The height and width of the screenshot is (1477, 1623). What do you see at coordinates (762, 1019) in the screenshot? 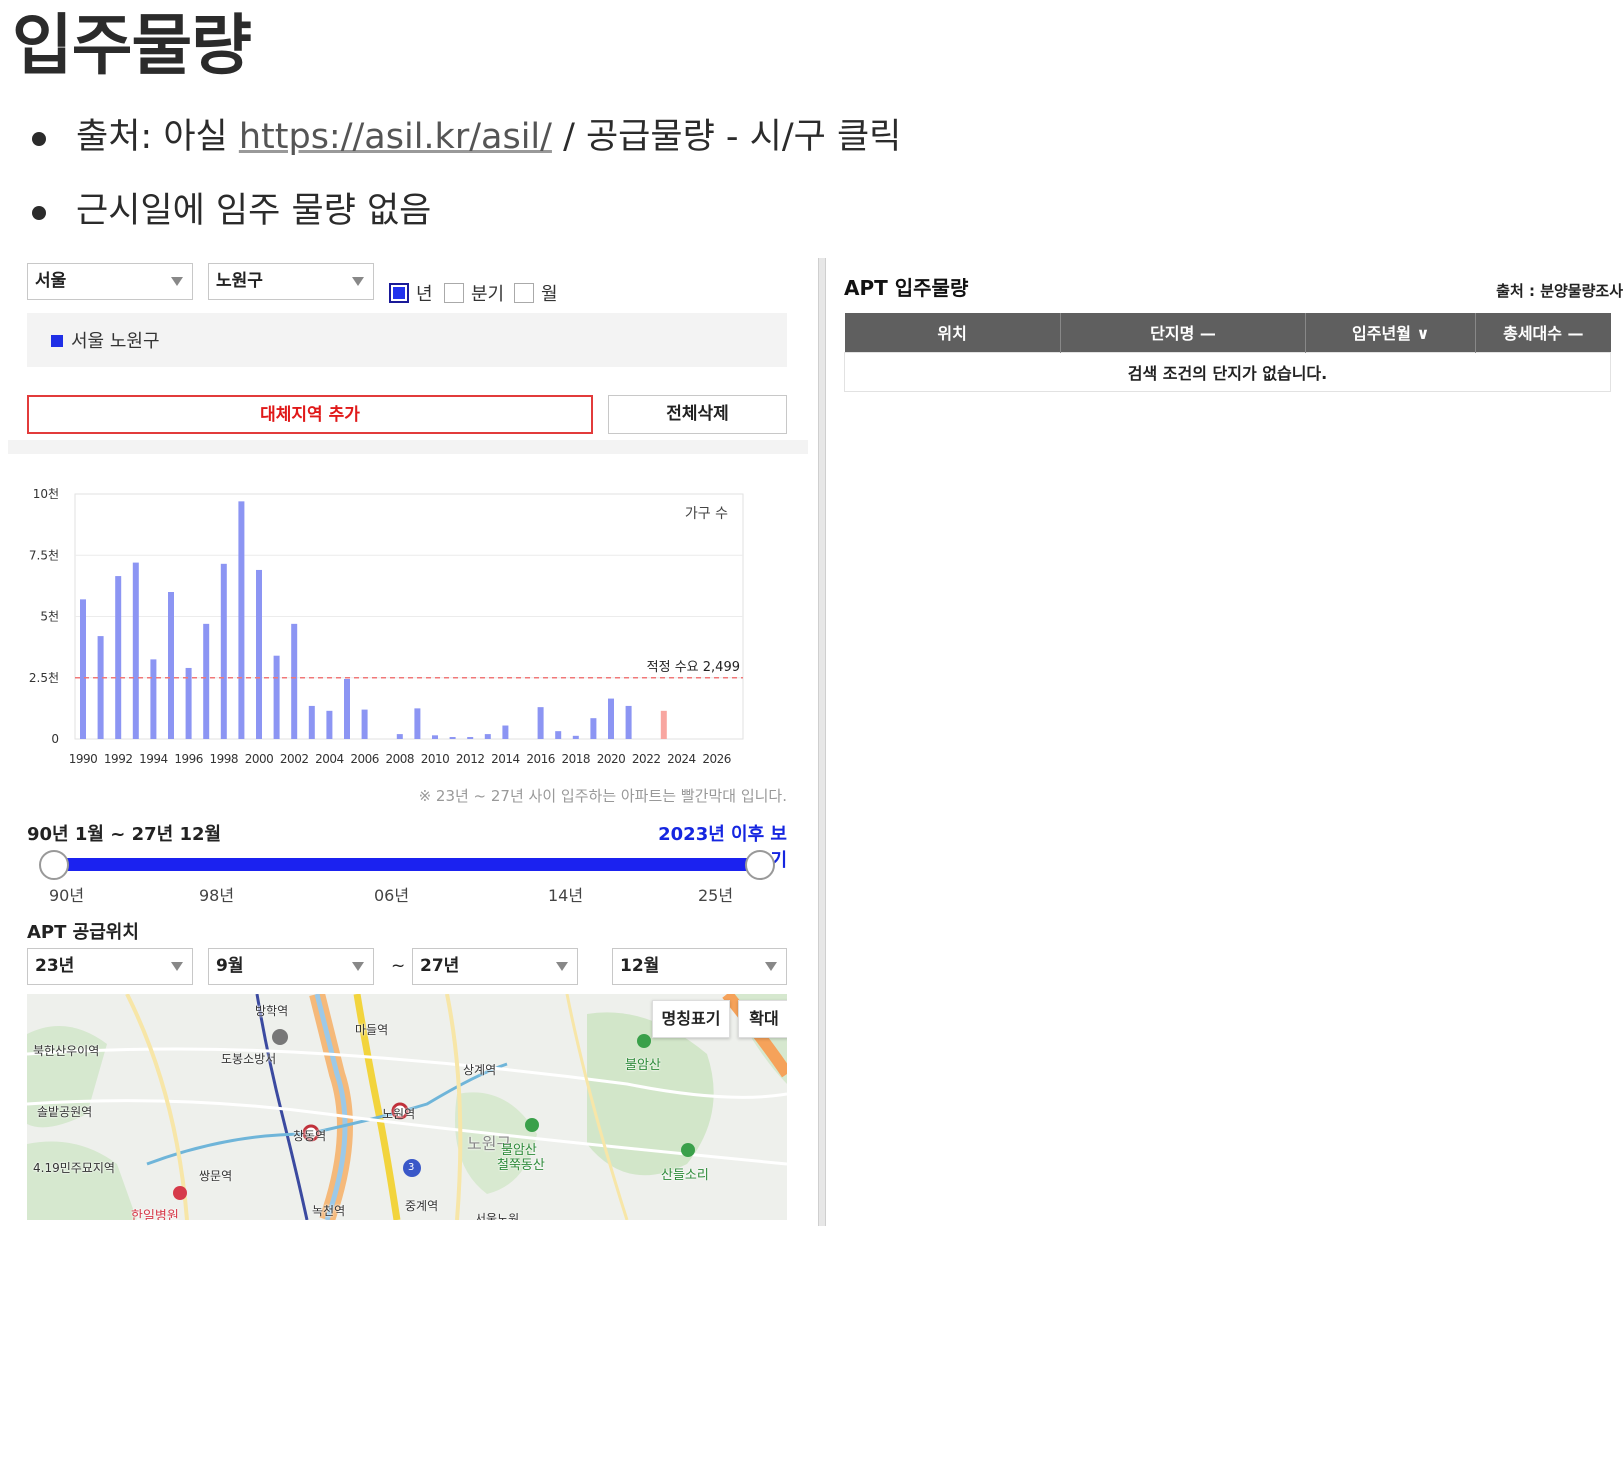
I see `map-zoom-button: 확대` at bounding box center [762, 1019].